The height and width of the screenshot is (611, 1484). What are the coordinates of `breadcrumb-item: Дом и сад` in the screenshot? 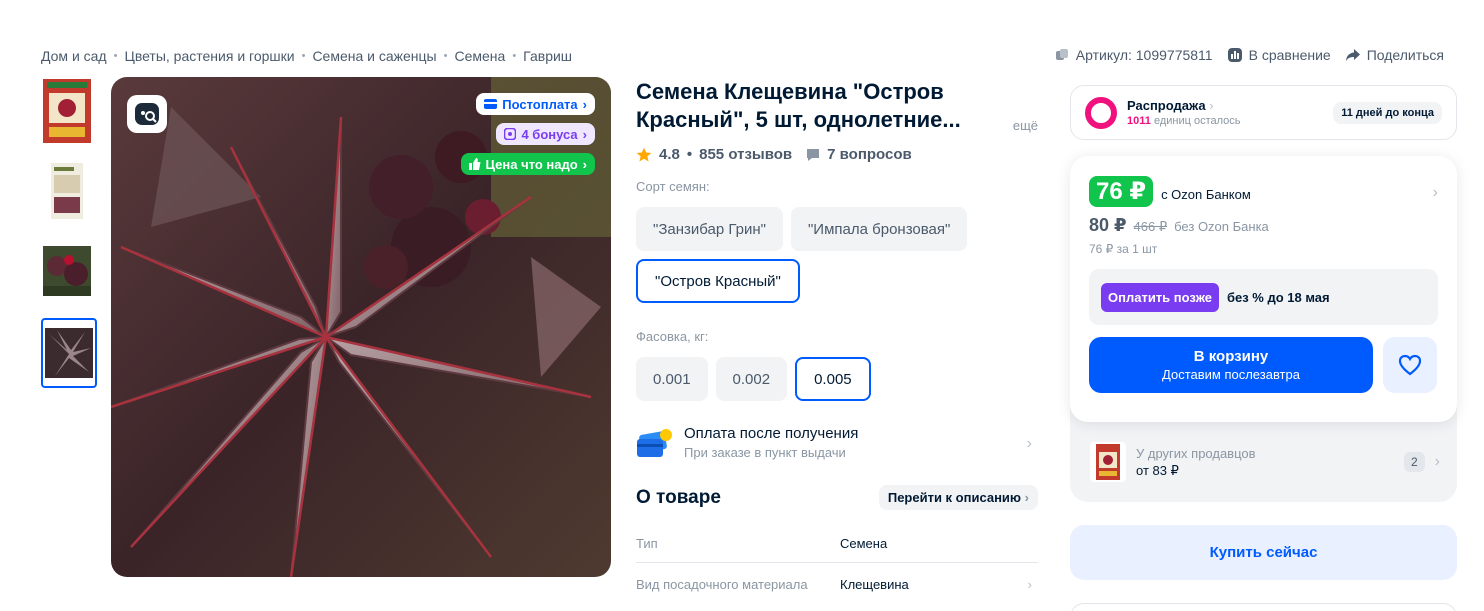 It's located at (74, 56).